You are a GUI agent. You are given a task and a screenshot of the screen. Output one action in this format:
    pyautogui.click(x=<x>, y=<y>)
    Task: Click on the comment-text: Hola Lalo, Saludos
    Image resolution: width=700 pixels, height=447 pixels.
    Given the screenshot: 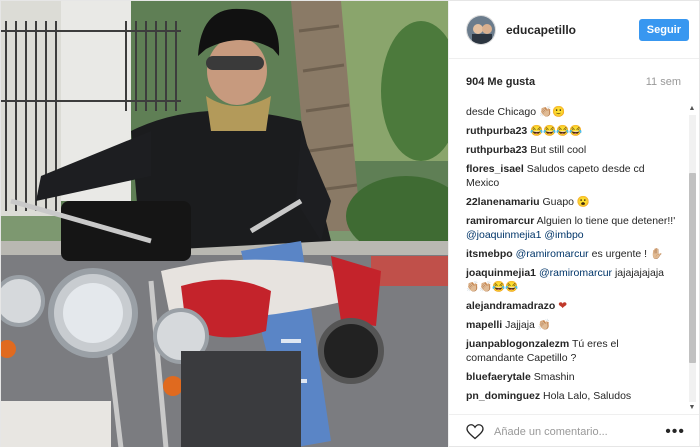 What is the action you would take?
    pyautogui.click(x=587, y=396)
    